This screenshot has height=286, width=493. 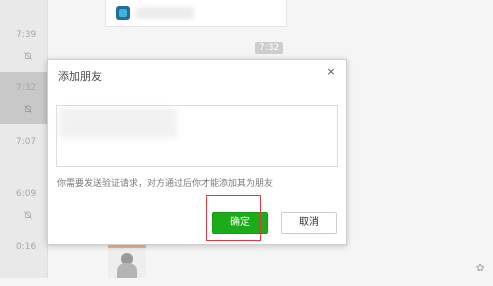 I want to click on corner-watermark: ✿, so click(x=480, y=268).